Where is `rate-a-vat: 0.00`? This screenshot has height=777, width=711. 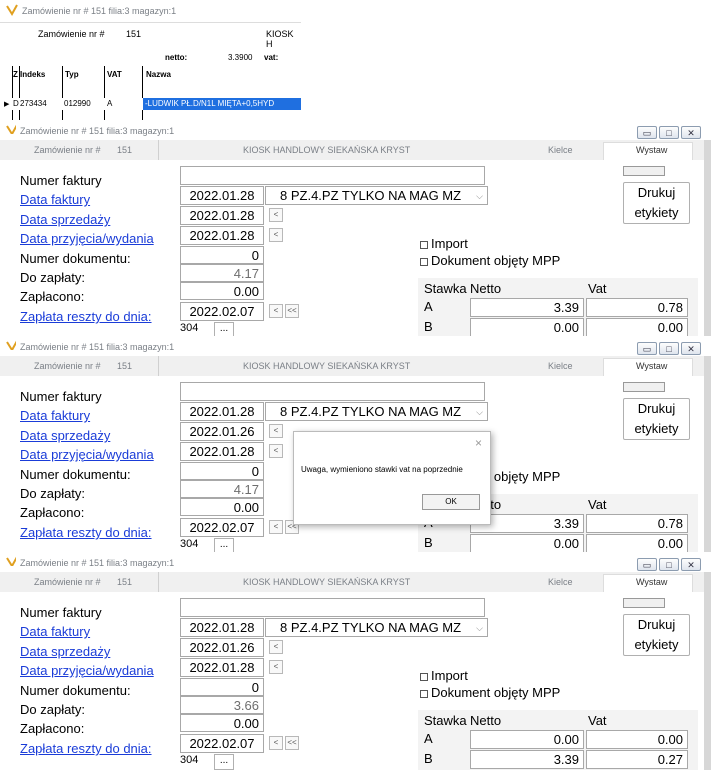
rate-a-vat: 0.00 is located at coordinates (637, 739).